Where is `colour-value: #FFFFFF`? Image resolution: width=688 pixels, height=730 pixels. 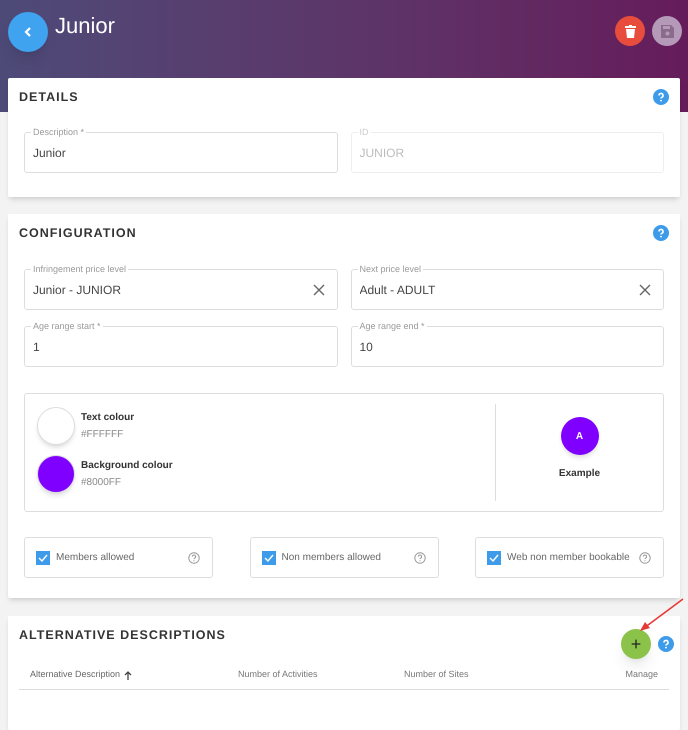 colour-value: #FFFFFF is located at coordinates (102, 435).